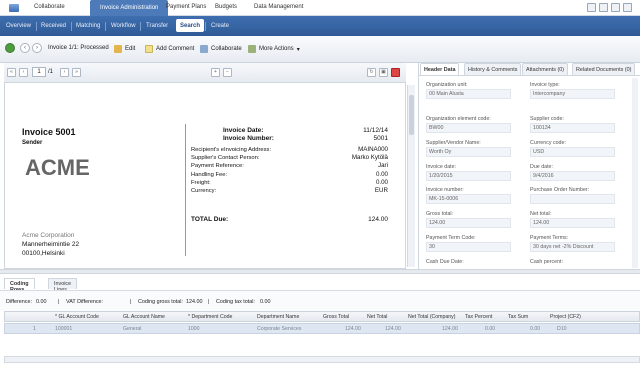 Image resolution: width=640 pixels, height=366 pixels. What do you see at coordinates (322, 359) in the screenshot?
I see `grid-scrollbar` at bounding box center [322, 359].